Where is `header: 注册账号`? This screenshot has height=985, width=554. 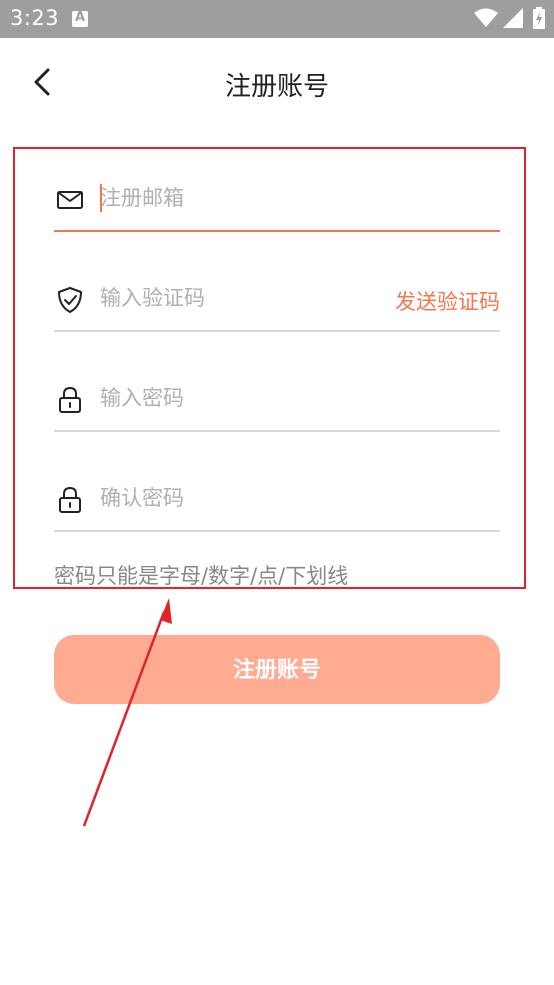
header: 注册账号 is located at coordinates (277, 83).